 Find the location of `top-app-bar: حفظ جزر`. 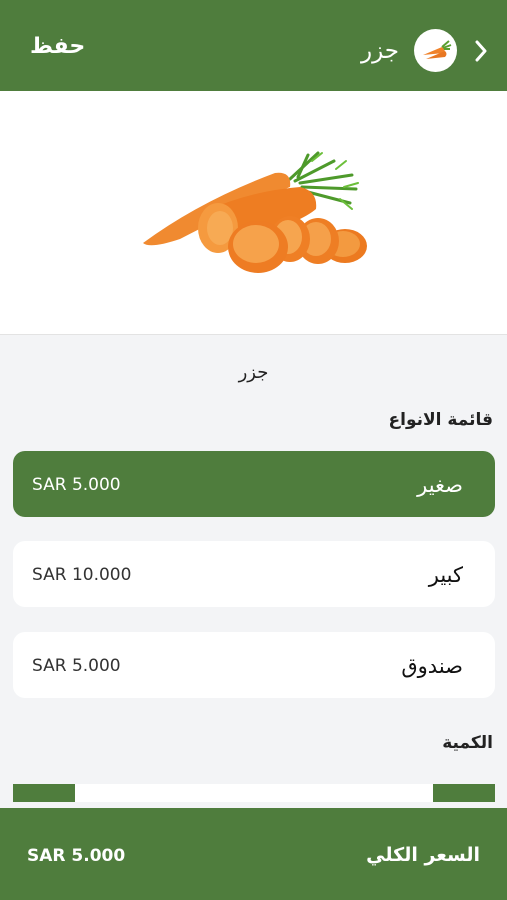

top-app-bar: حفظ جزر is located at coordinates (253, 45).